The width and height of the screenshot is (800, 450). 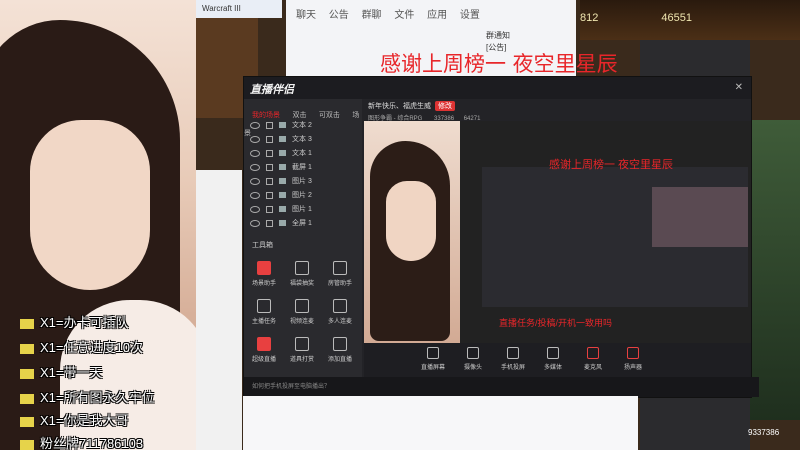 I want to click on game-resource-bar: 812 46551, so click(x=690, y=21).